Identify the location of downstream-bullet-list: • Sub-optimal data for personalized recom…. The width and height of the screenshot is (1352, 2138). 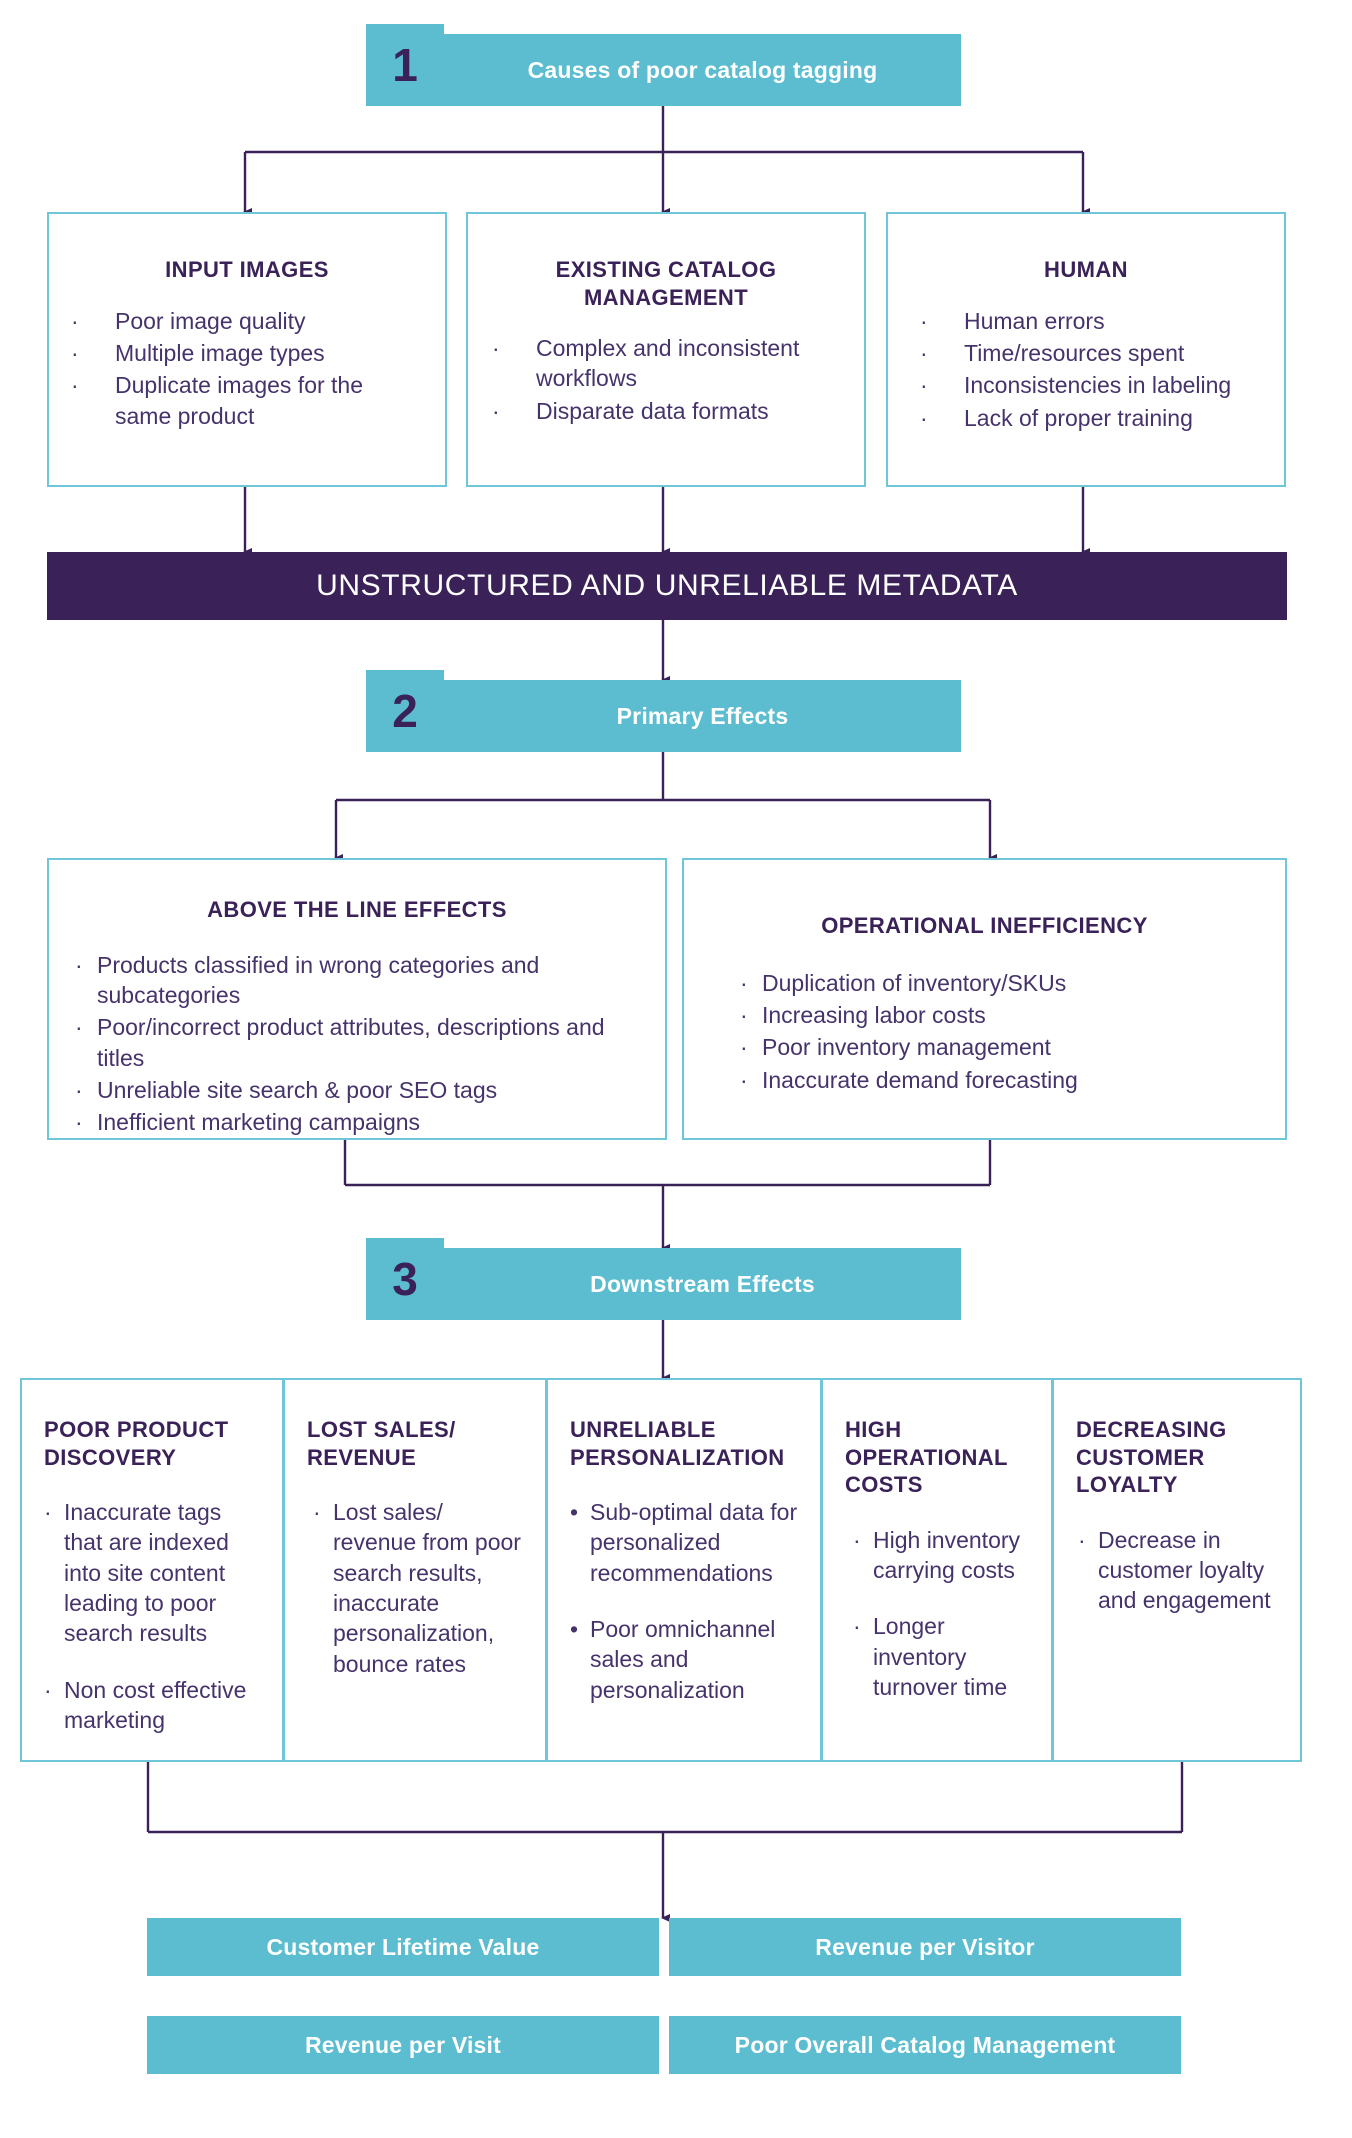
(689, 1601).